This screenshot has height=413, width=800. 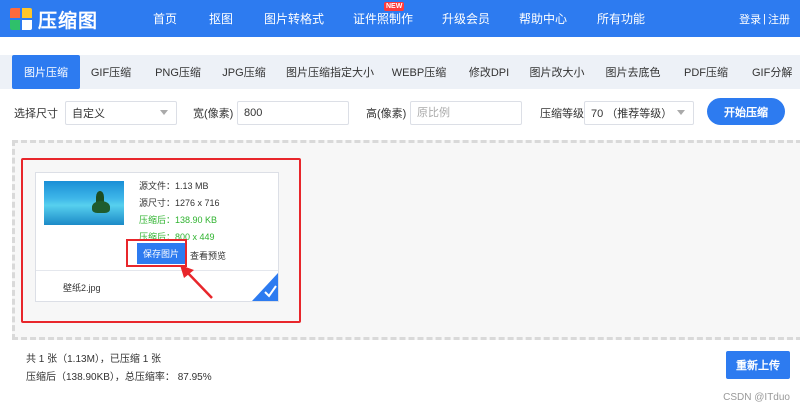 I want to click on size-select: 自定义, so click(x=121, y=113).